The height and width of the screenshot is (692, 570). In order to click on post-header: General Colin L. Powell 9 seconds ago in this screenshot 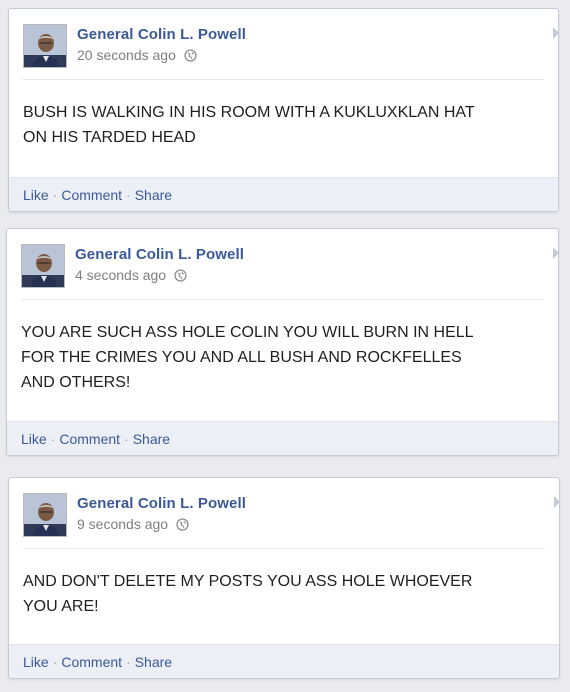, I will do `click(284, 513)`.